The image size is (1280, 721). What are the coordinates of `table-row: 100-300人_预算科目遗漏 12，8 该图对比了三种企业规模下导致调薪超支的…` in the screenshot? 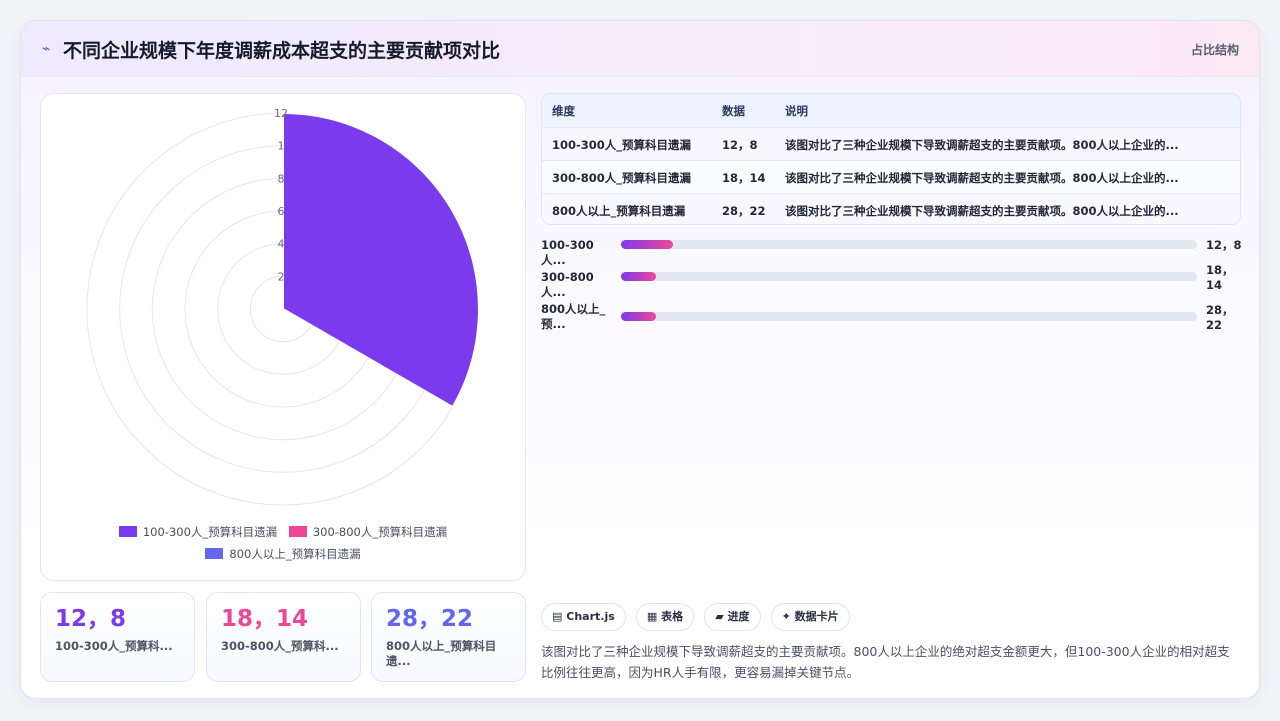 It's located at (891, 143).